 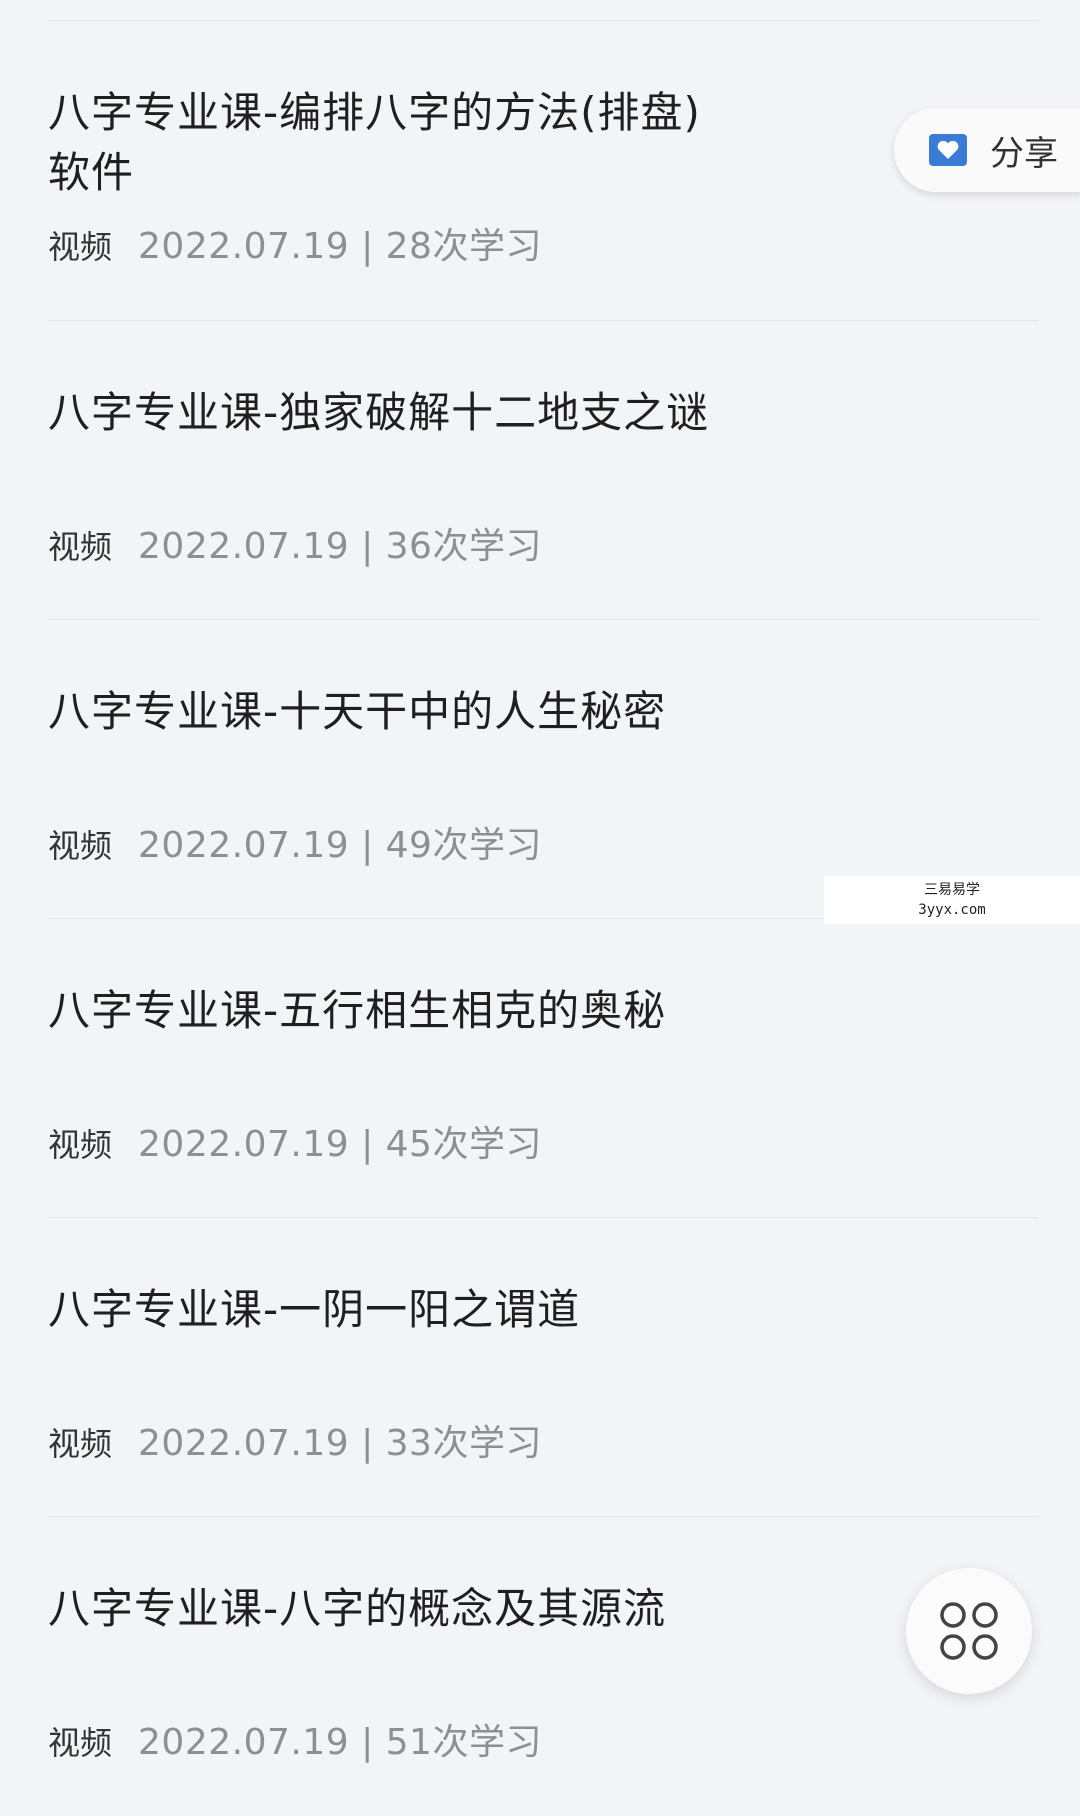 I want to click on item-meta: 视频 2022.07.19 | 33次学习, so click(x=295, y=1444).